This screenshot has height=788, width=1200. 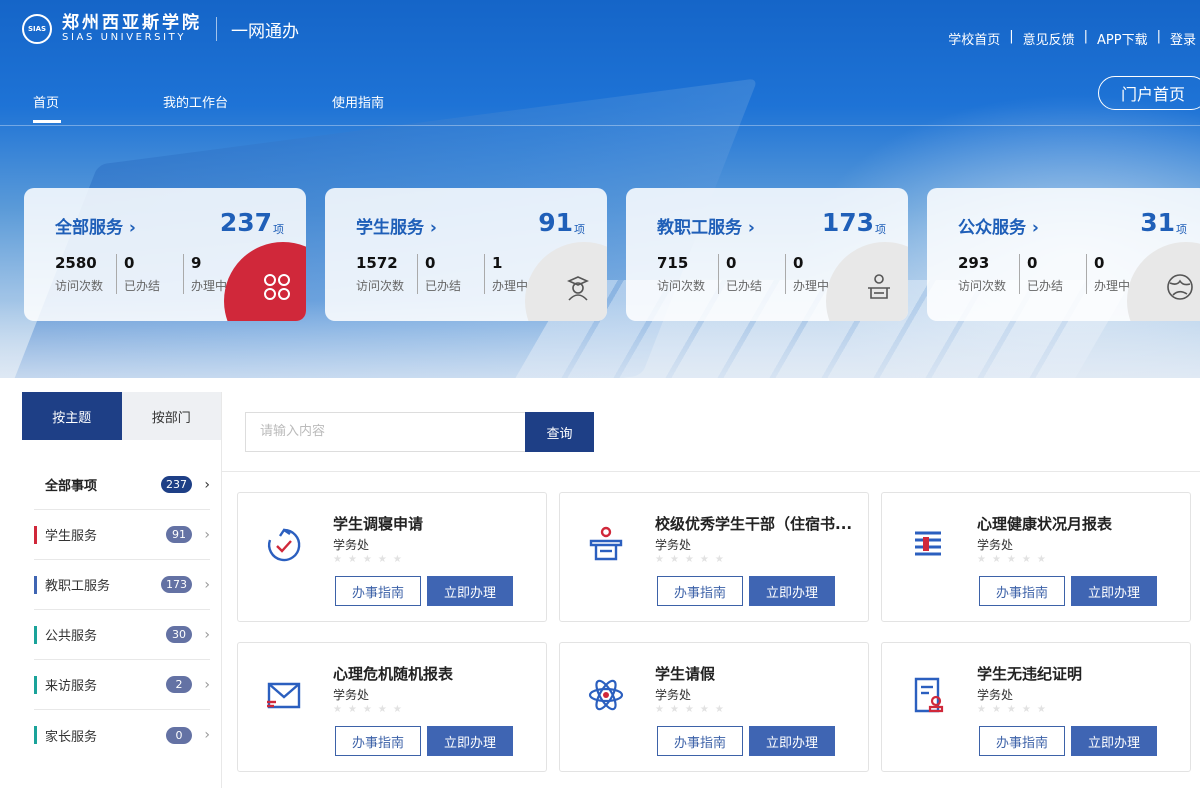 What do you see at coordinates (555, 222) in the screenshot?
I see `card-count: 91` at bounding box center [555, 222].